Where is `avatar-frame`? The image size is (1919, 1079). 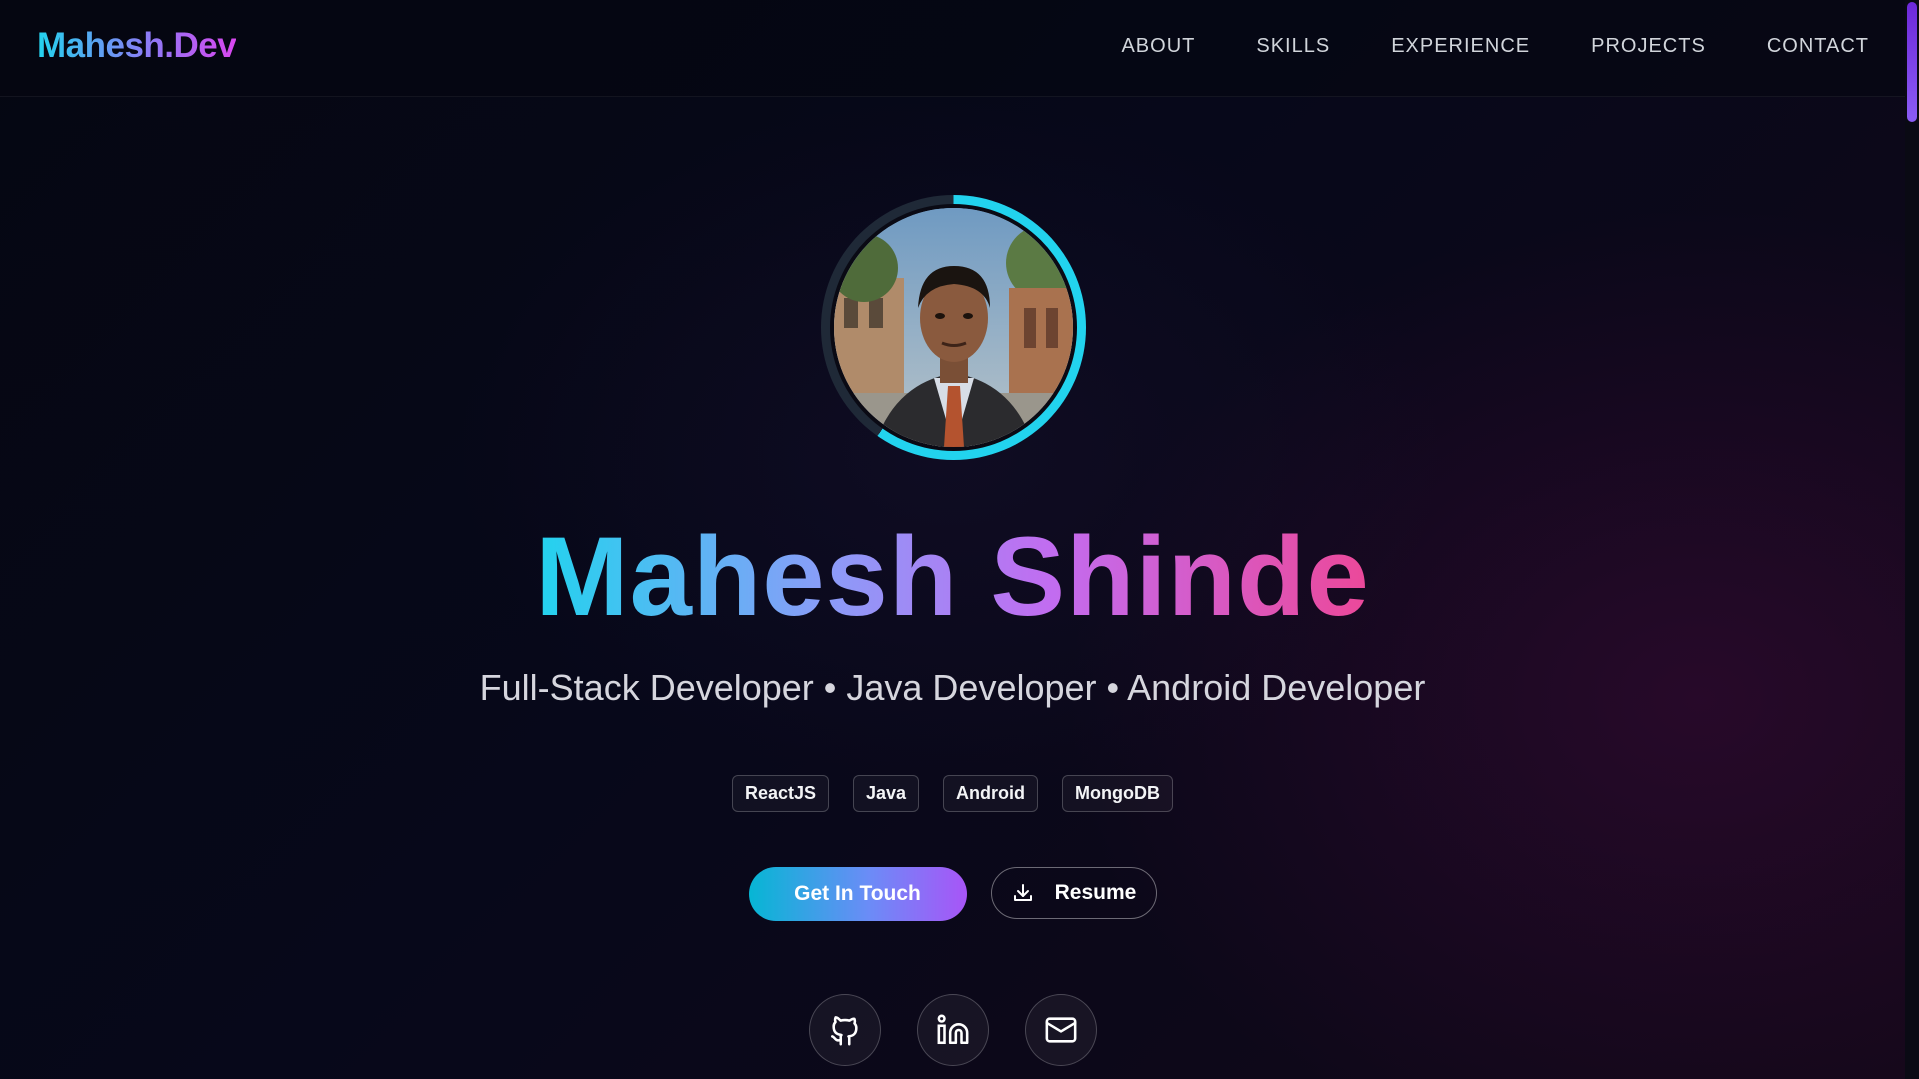 avatar-frame is located at coordinates (953, 327).